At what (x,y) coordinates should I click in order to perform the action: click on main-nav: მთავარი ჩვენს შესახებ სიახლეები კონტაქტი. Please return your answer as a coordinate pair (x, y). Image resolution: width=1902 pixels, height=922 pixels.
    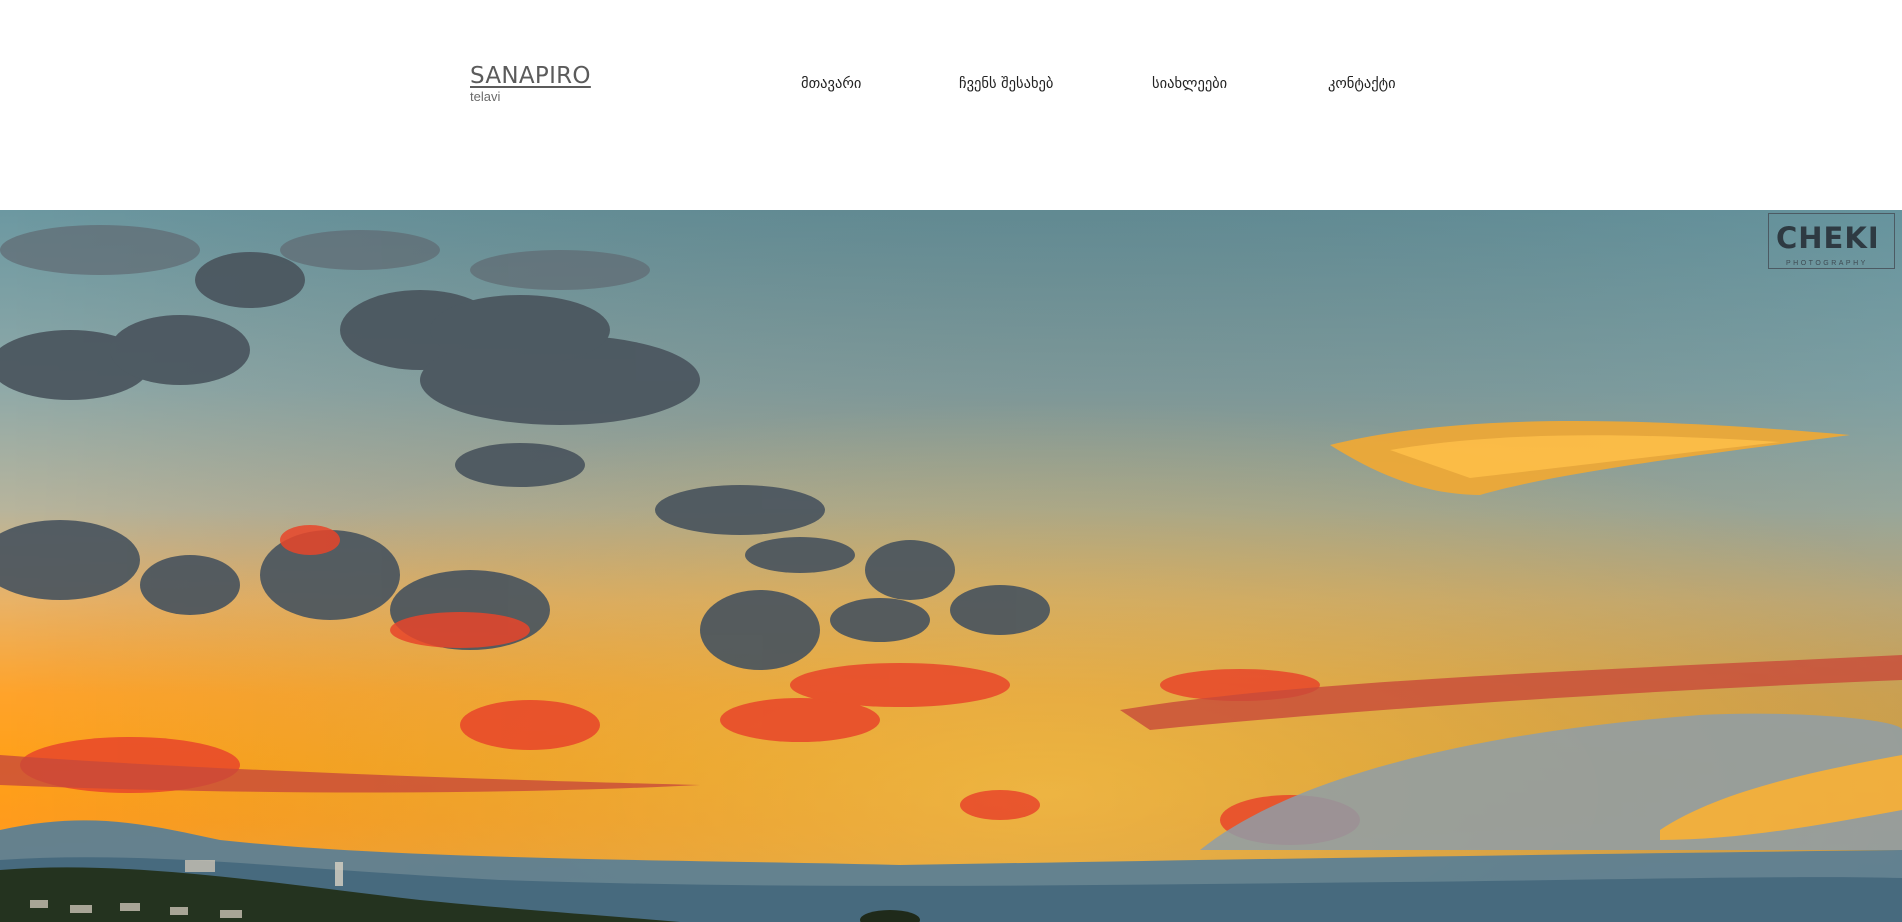
    Looking at the image, I should click on (951, 88).